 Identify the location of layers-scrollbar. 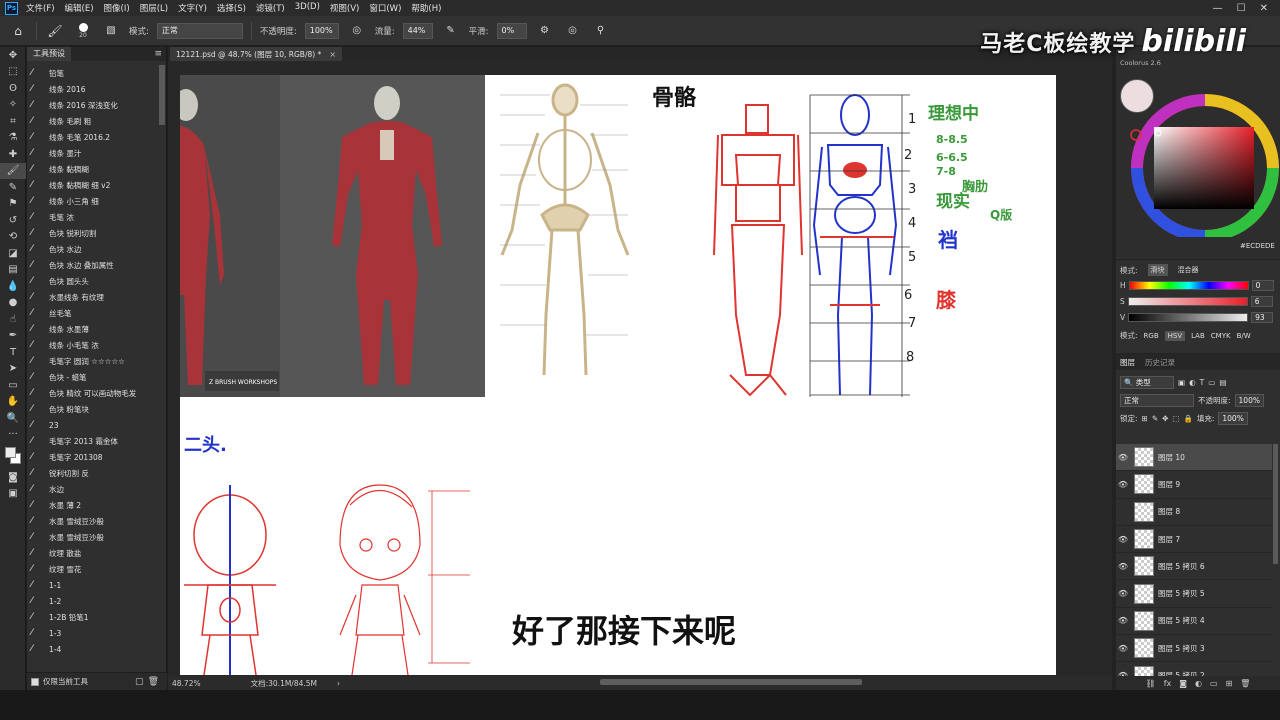
(1275, 504).